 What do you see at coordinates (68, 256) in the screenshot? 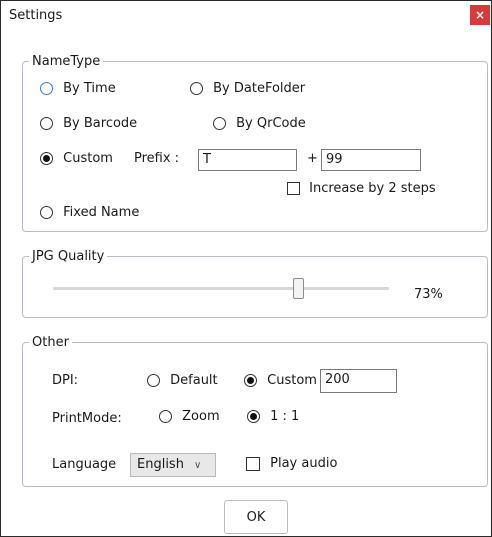
I see `jpg-quality-legend: JPG Quality` at bounding box center [68, 256].